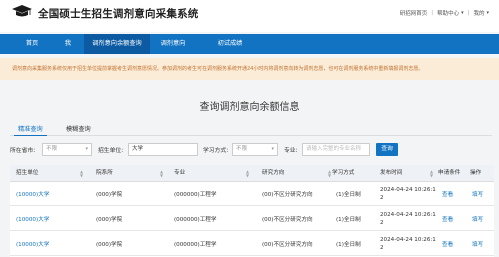 The width and height of the screenshot is (499, 257). Describe the element at coordinates (387, 149) in the screenshot. I see `search-button: 查询` at that location.